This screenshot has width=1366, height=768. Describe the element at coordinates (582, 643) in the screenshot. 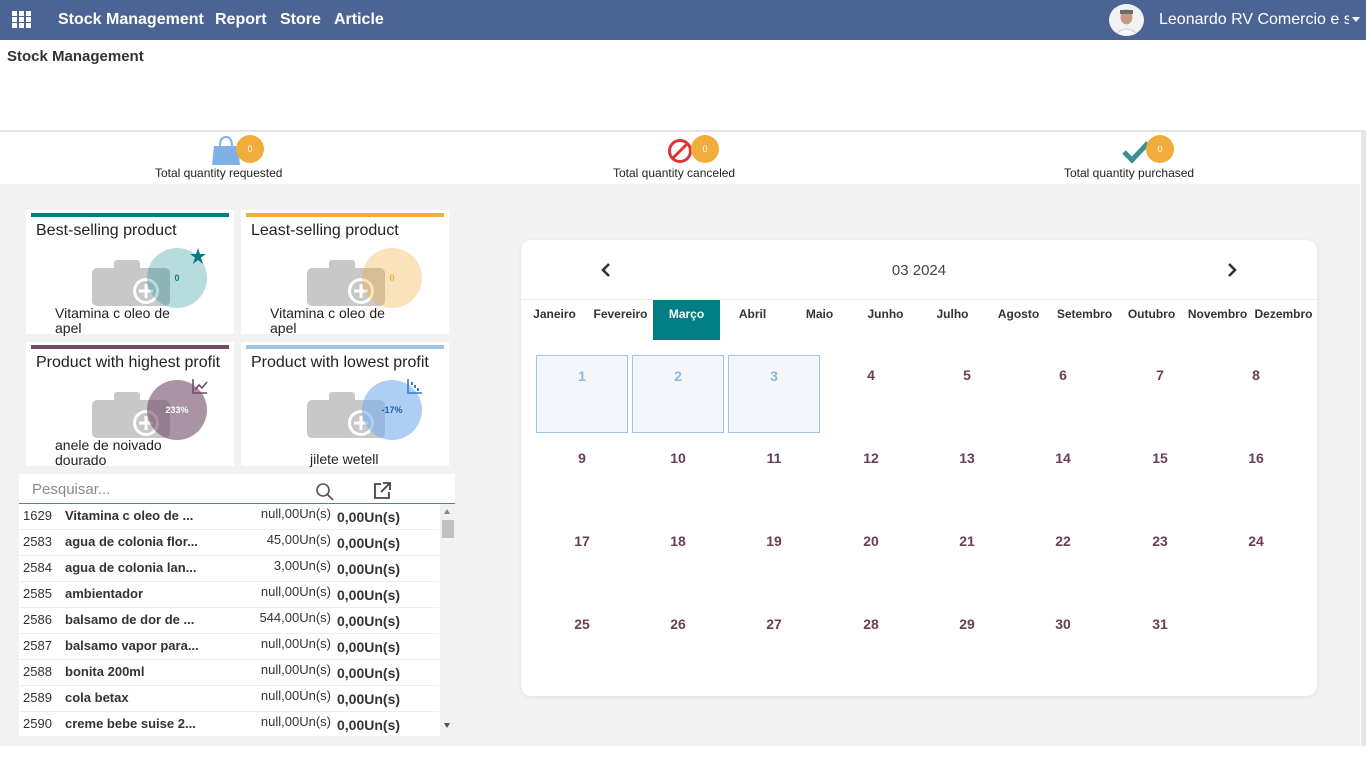

I see `day-cell: 25` at that location.